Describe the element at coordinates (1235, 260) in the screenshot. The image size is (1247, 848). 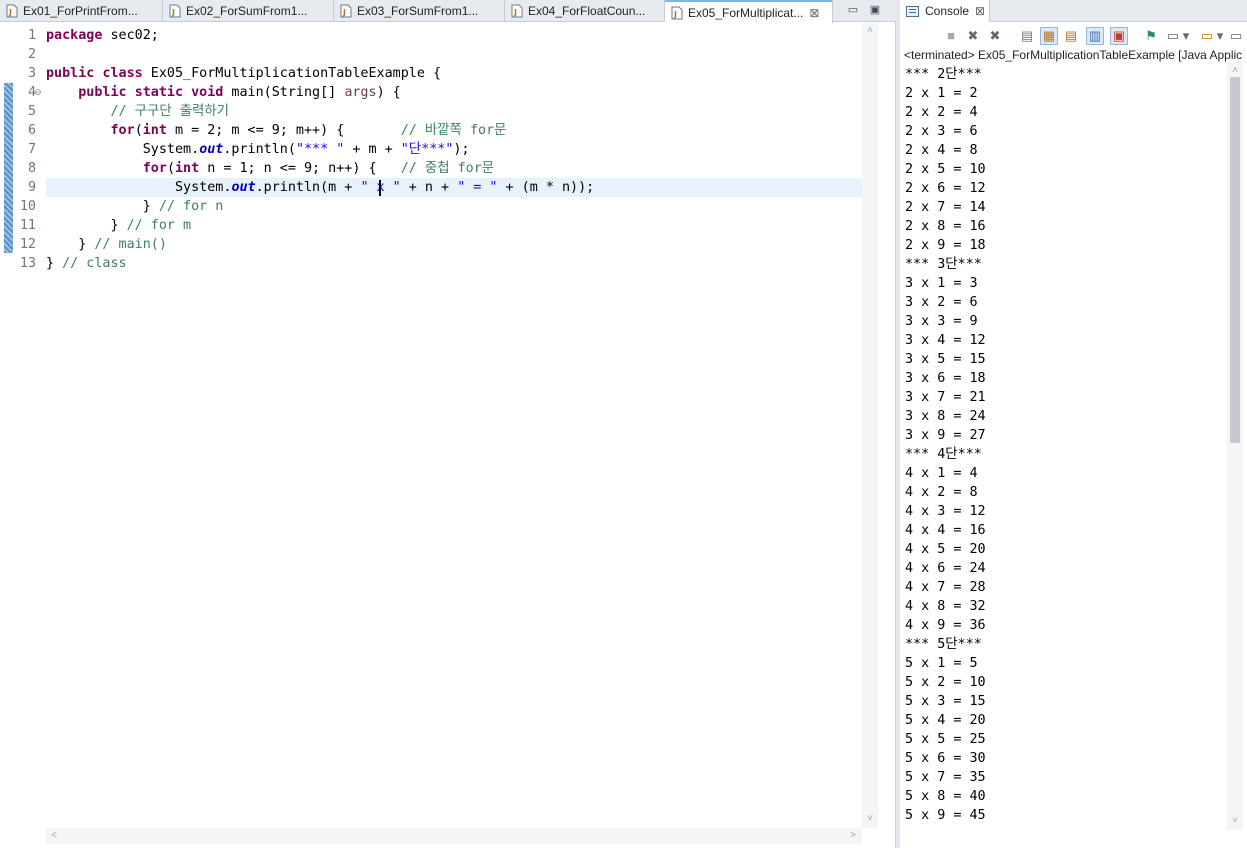
I see `scrollbar-thumb` at that location.